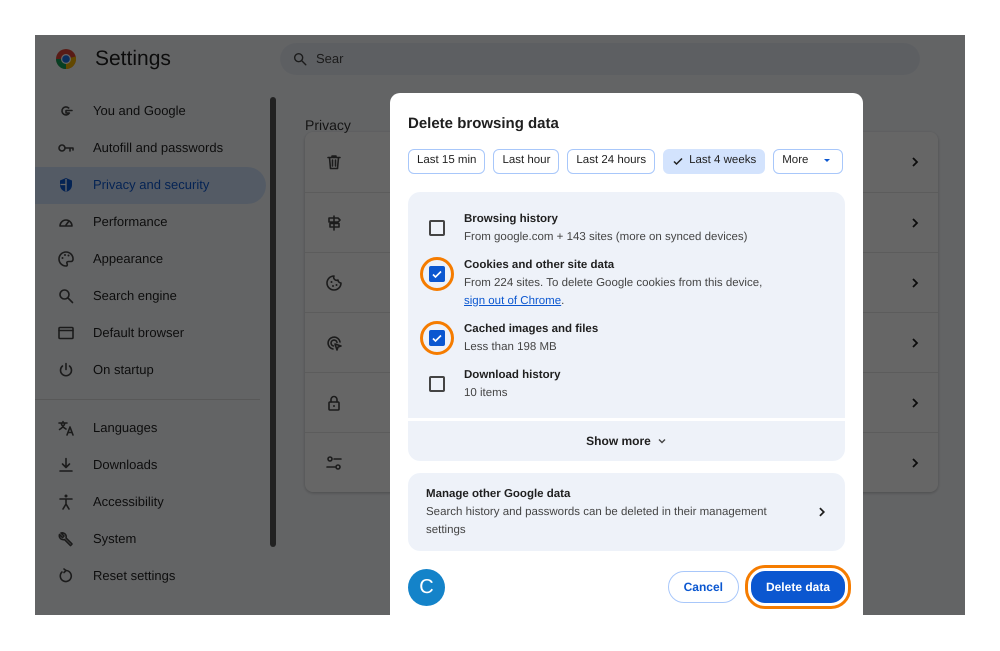 The width and height of the screenshot is (1000, 651). I want to click on sidebar-item: Reset settings, so click(150, 576).